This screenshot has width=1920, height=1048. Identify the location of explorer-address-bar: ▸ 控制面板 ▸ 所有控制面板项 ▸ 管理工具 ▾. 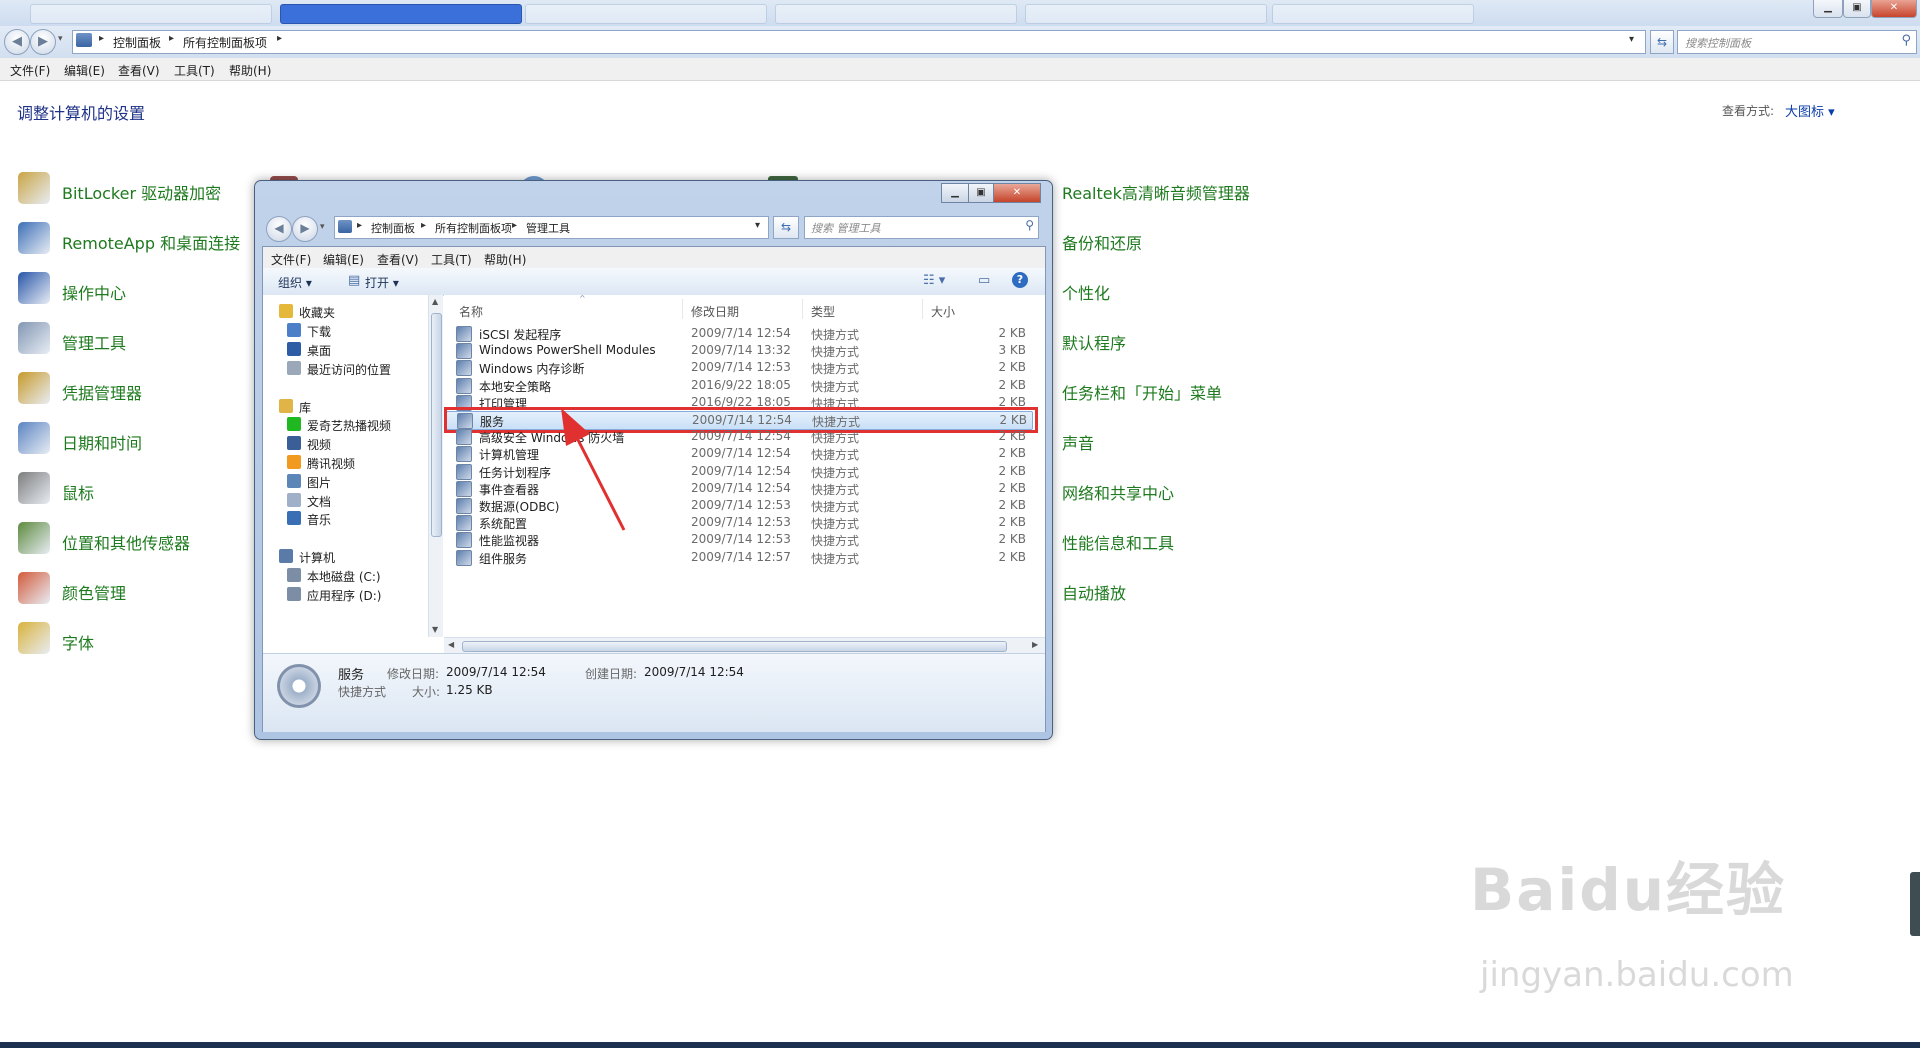
(551, 227).